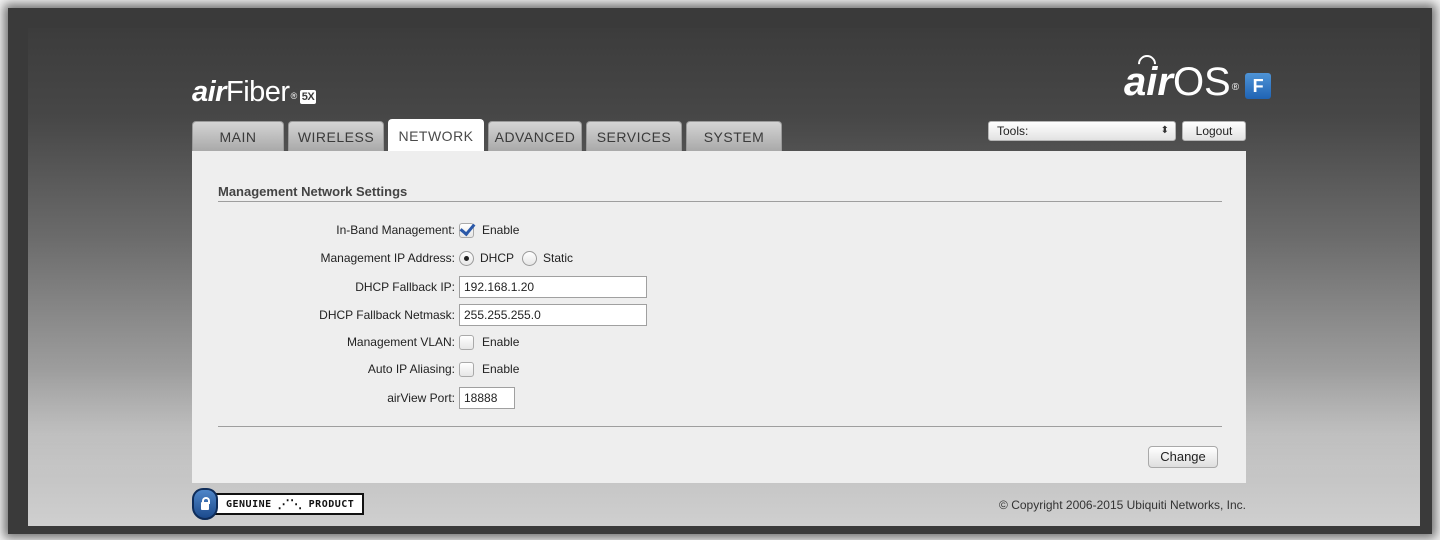 The image size is (1440, 540). I want to click on dhcp-radio-label: DHCP, so click(497, 258).